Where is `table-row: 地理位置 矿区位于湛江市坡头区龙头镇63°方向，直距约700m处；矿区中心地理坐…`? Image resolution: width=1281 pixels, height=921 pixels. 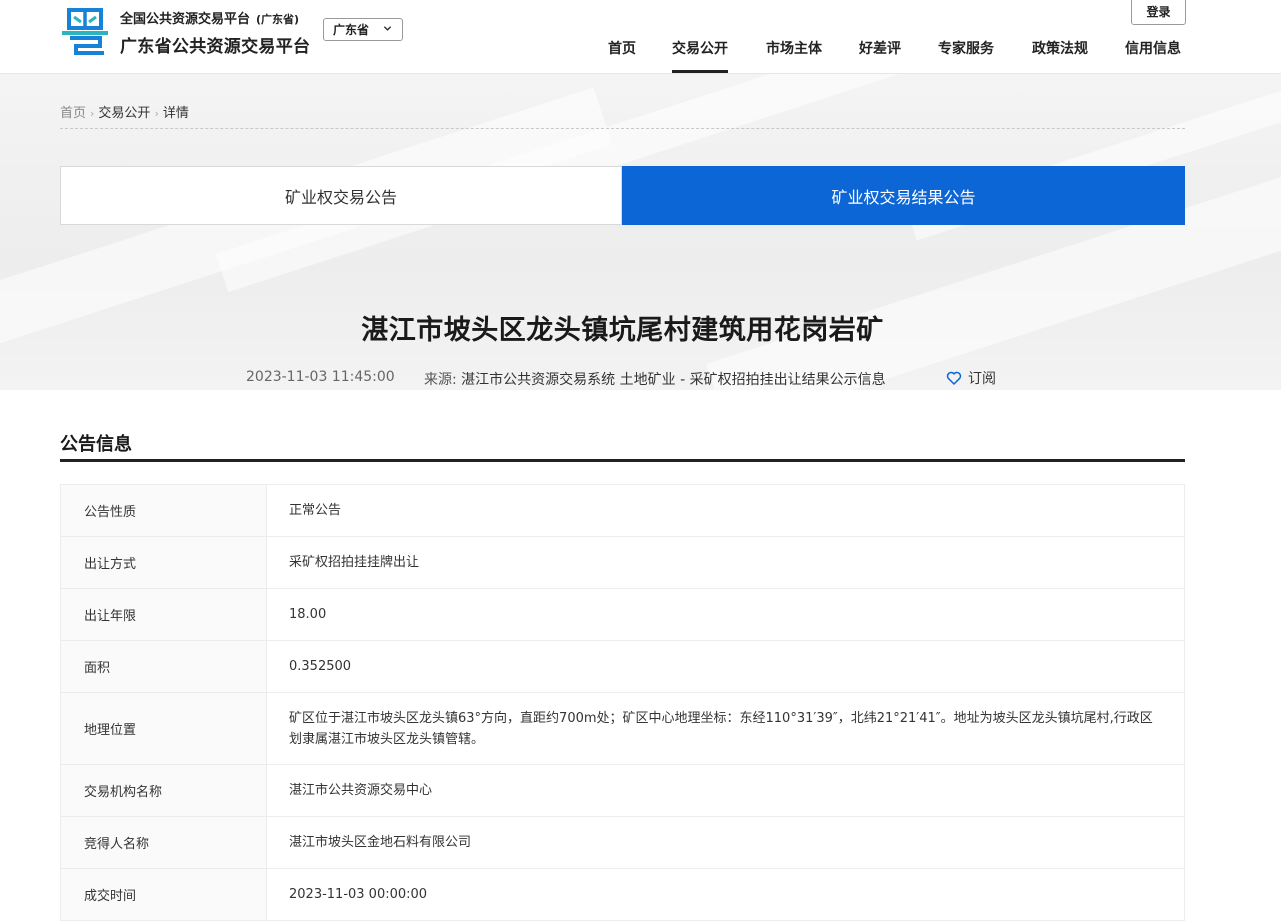 table-row: 地理位置 矿区位于湛江市坡头区龙头镇63°方向，直距约700m处；矿区中心地理坐… is located at coordinates (622, 728).